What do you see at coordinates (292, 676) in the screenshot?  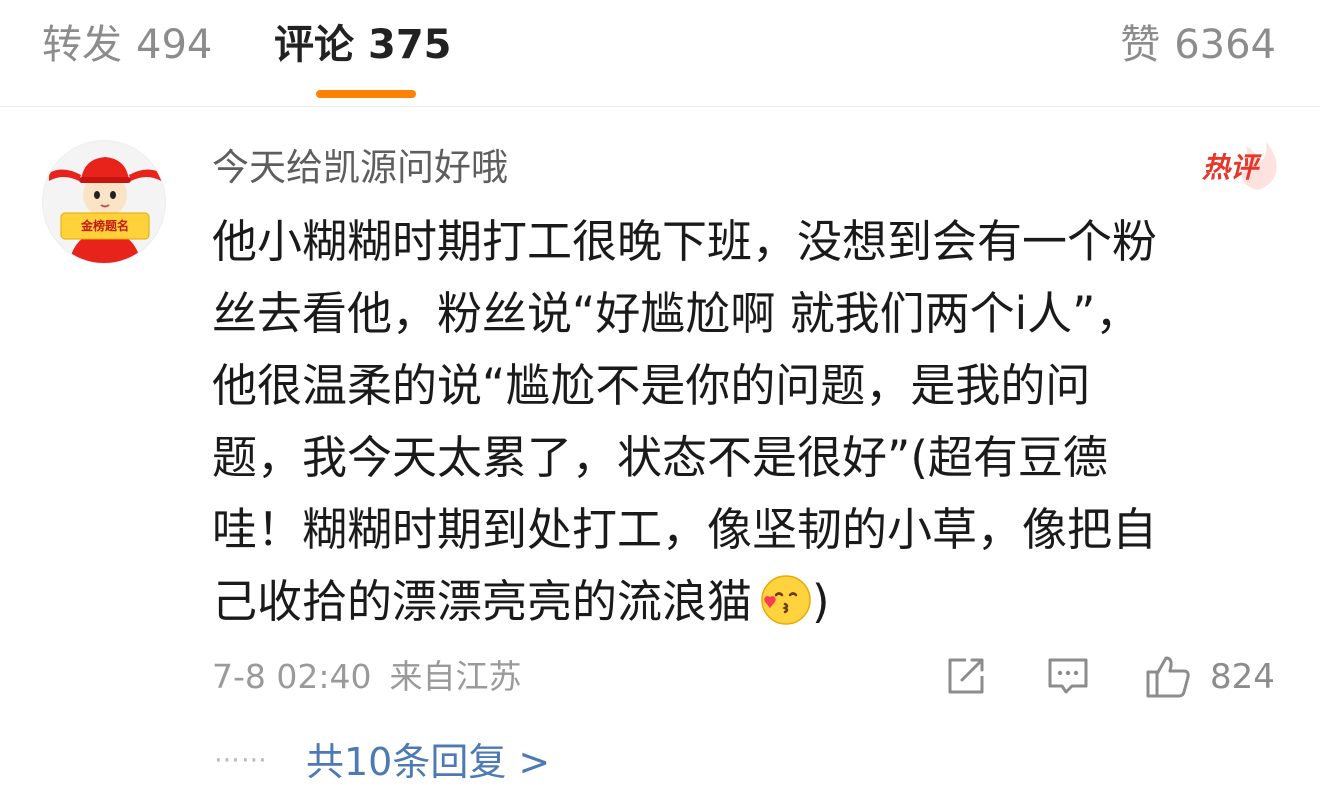 I see `comment-time: 7-8 02:40` at bounding box center [292, 676].